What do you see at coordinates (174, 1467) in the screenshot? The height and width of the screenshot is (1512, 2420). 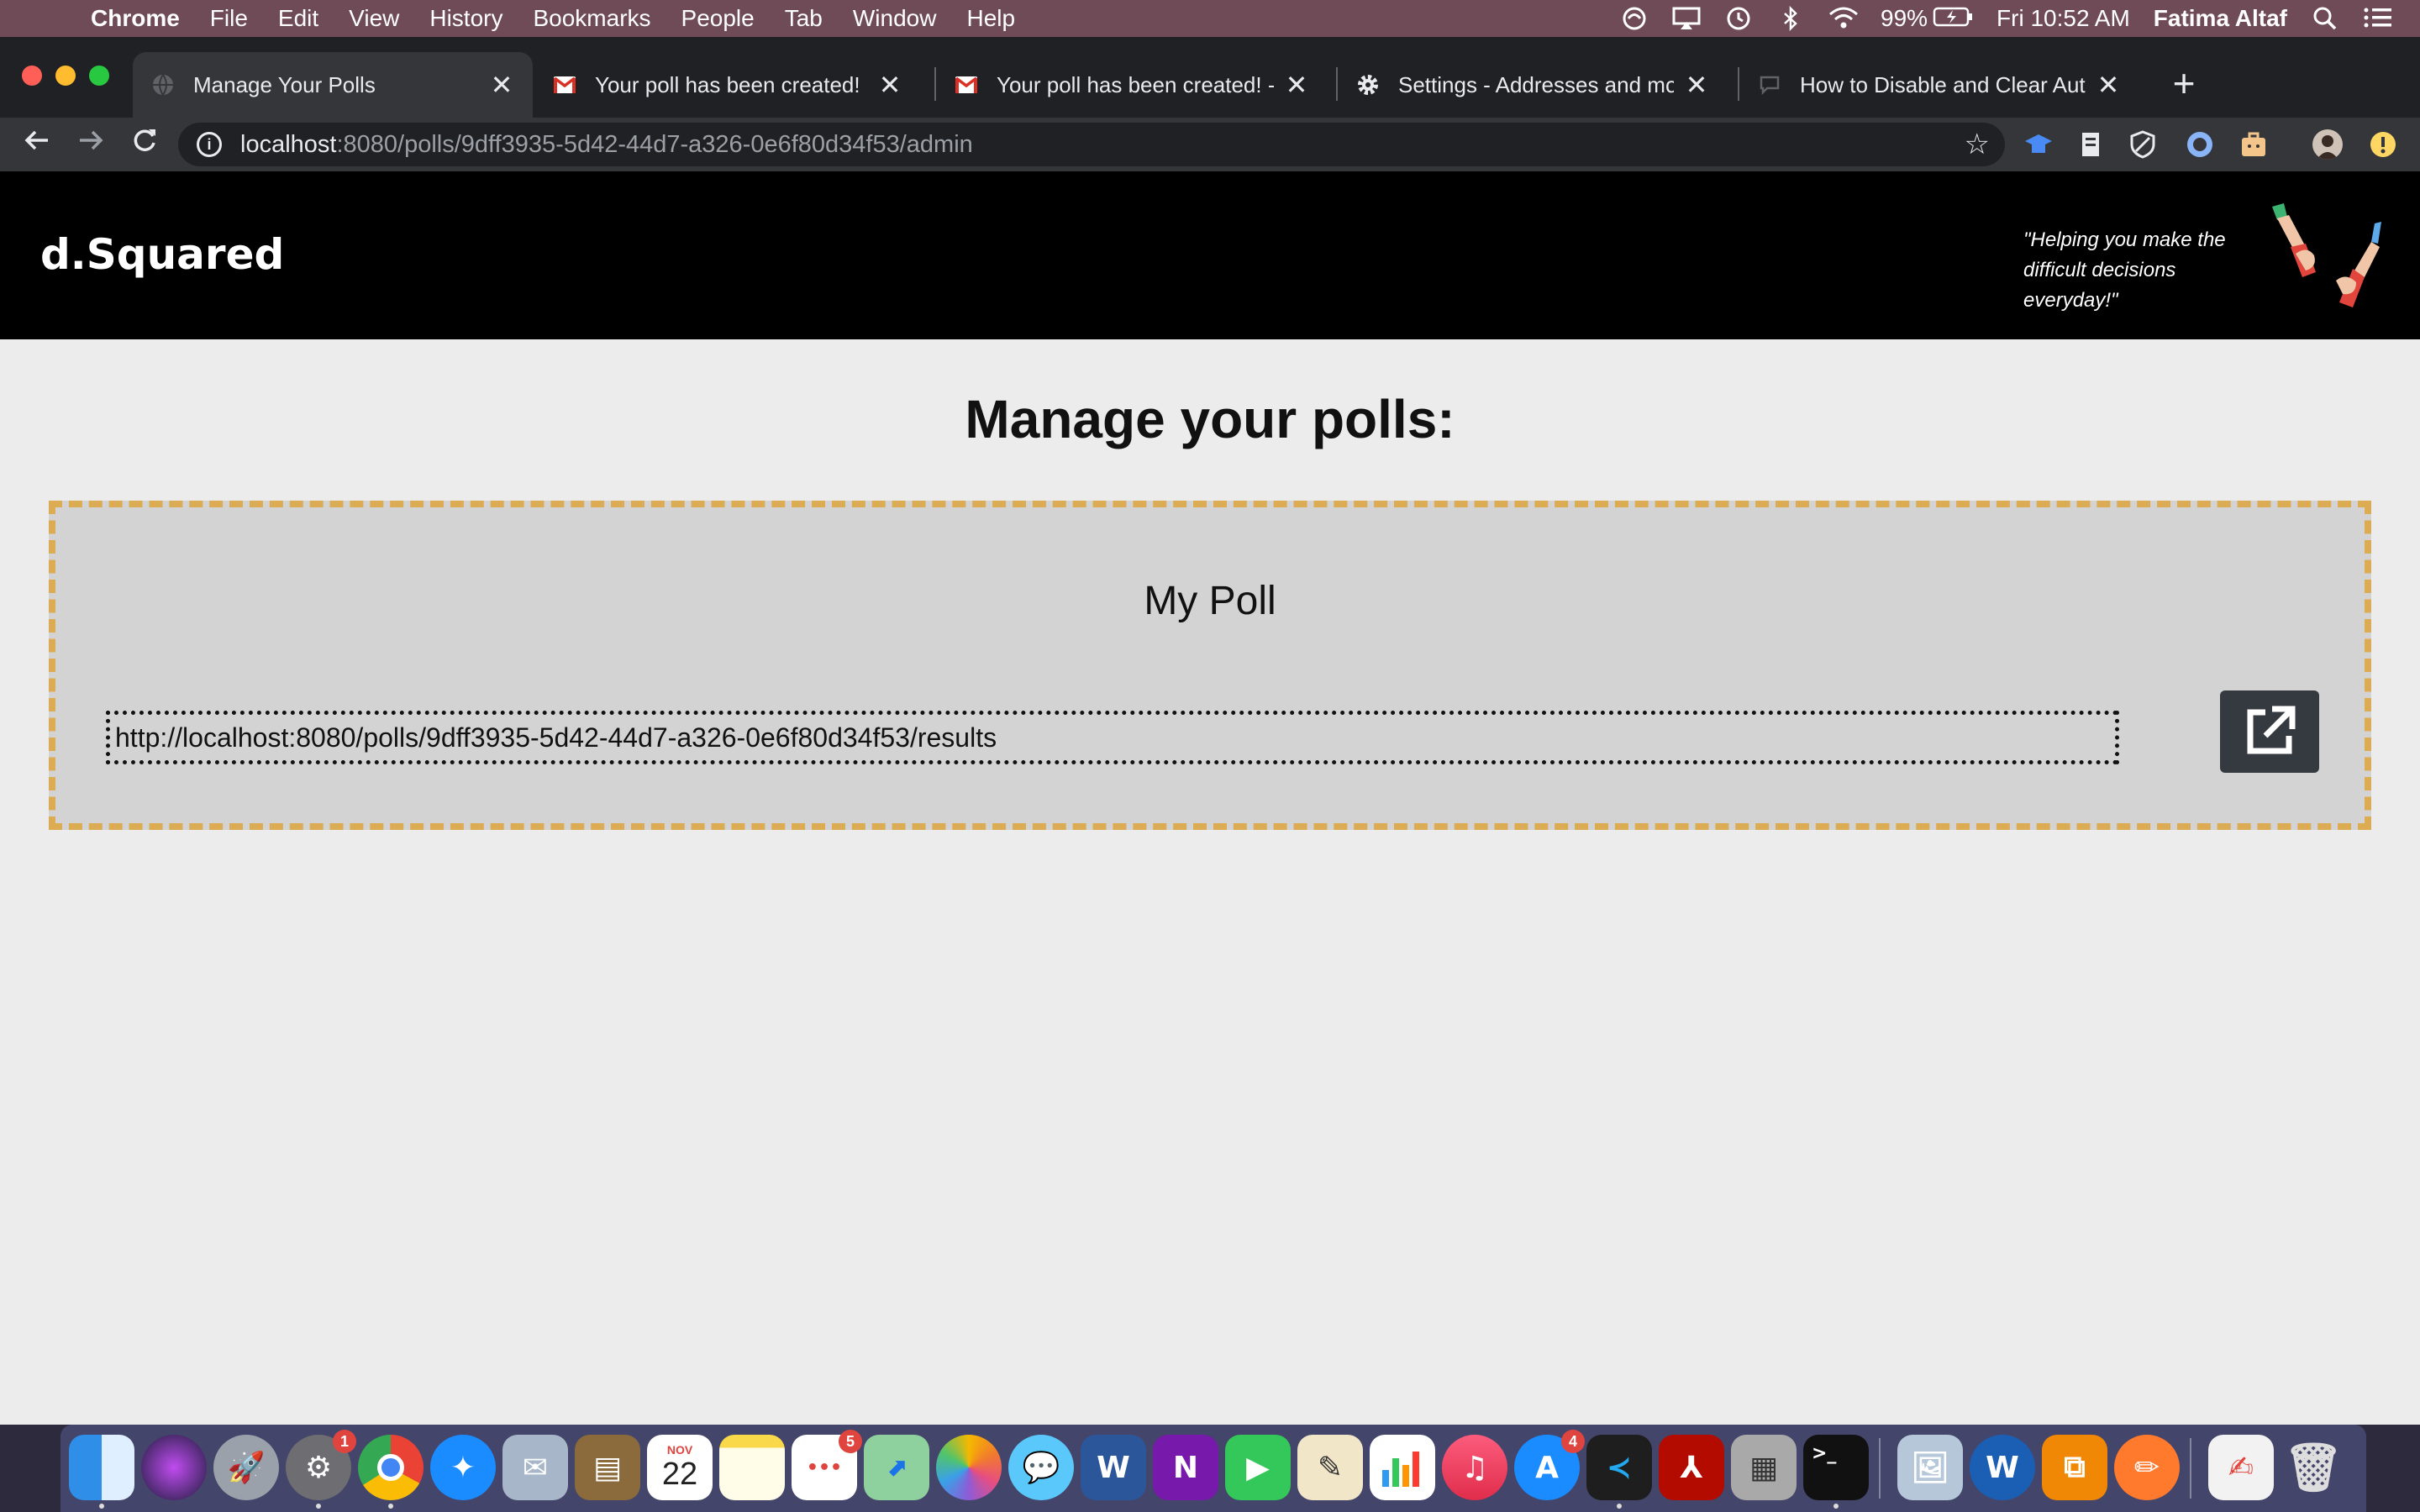 I see `siri-icon` at bounding box center [174, 1467].